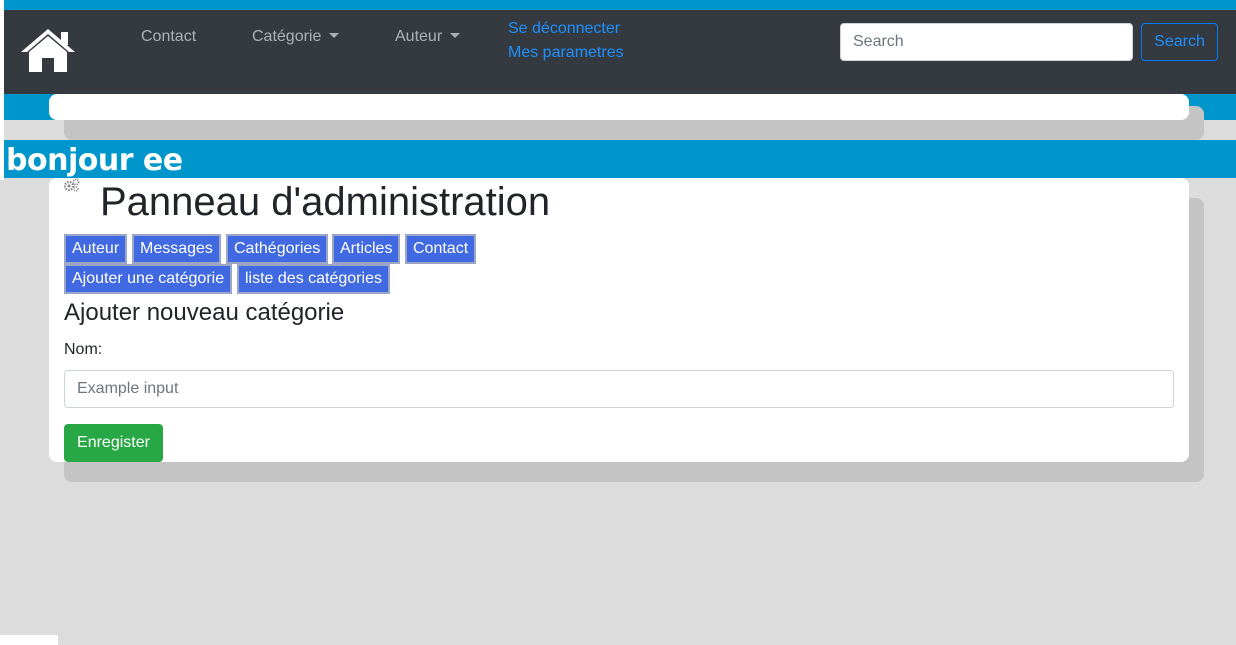 This screenshot has height=645, width=1236. What do you see at coordinates (1179, 42) in the screenshot?
I see `search-button: Search` at bounding box center [1179, 42].